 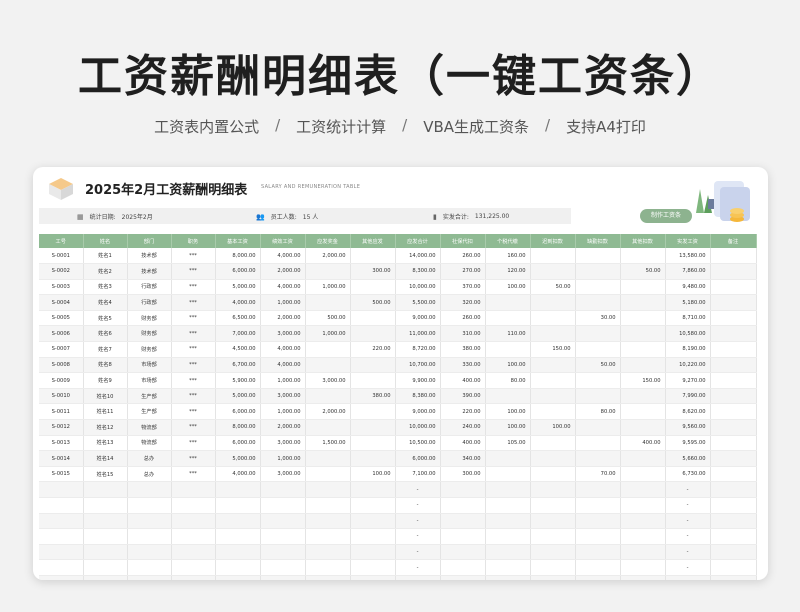 I want to click on table-cell: 生产部, so click(x=149, y=412).